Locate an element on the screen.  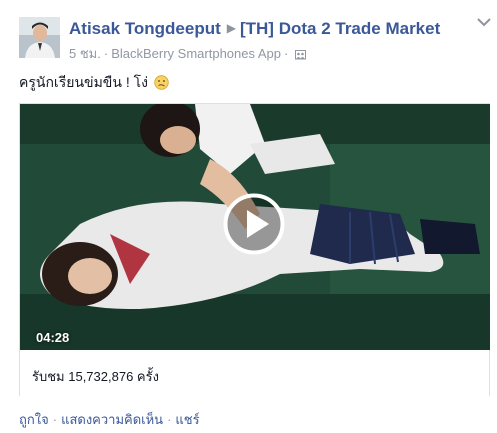
author-avatar is located at coordinates (39, 37).